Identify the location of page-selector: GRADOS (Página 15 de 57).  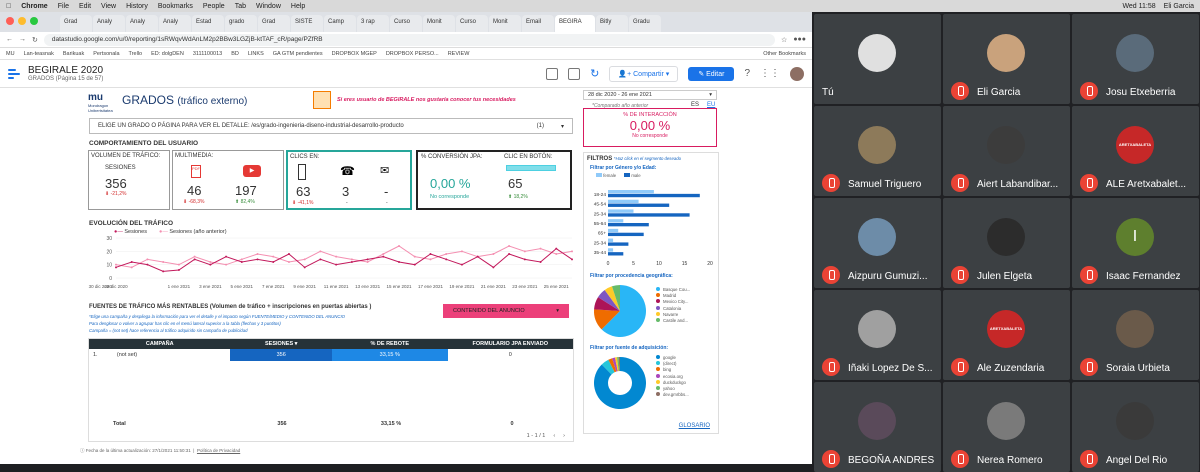
(65, 79).